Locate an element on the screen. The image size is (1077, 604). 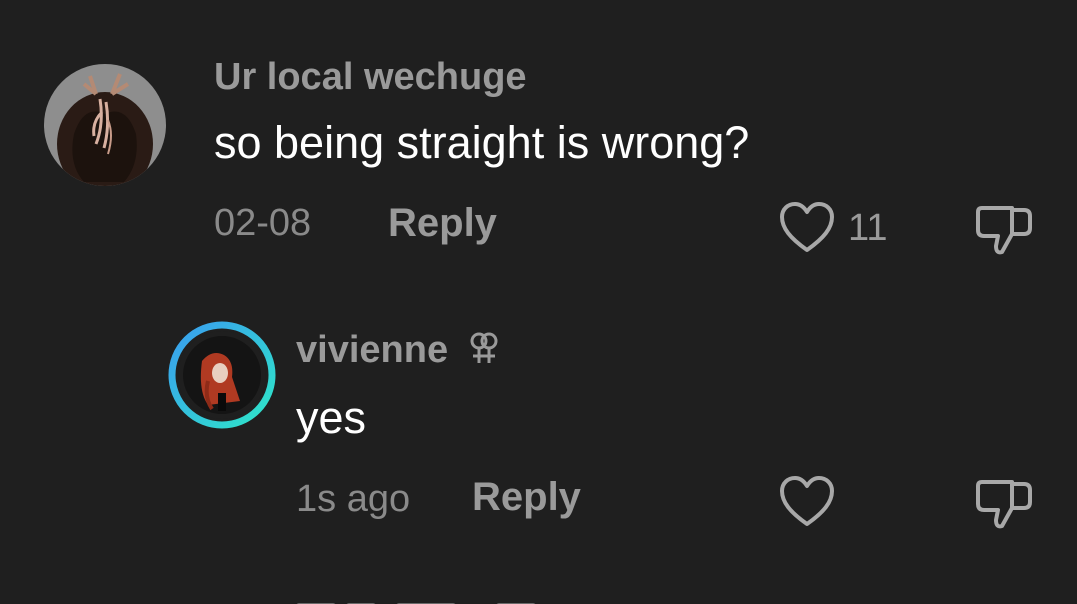
lesbian-symbol-icon is located at coordinates (484, 351).